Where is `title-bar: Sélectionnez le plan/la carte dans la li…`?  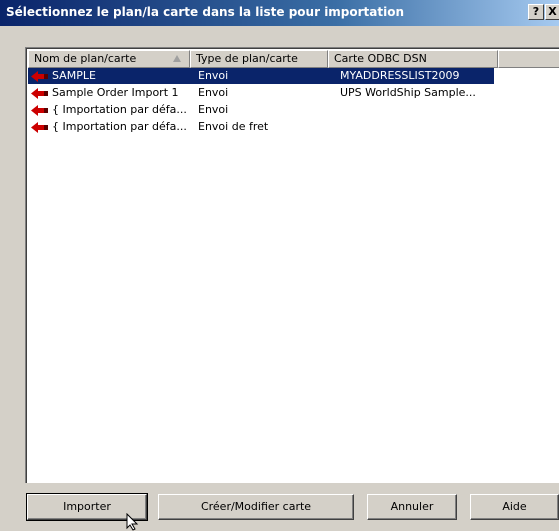 title-bar: Sélectionnez le plan/la carte dans la li… is located at coordinates (279, 13).